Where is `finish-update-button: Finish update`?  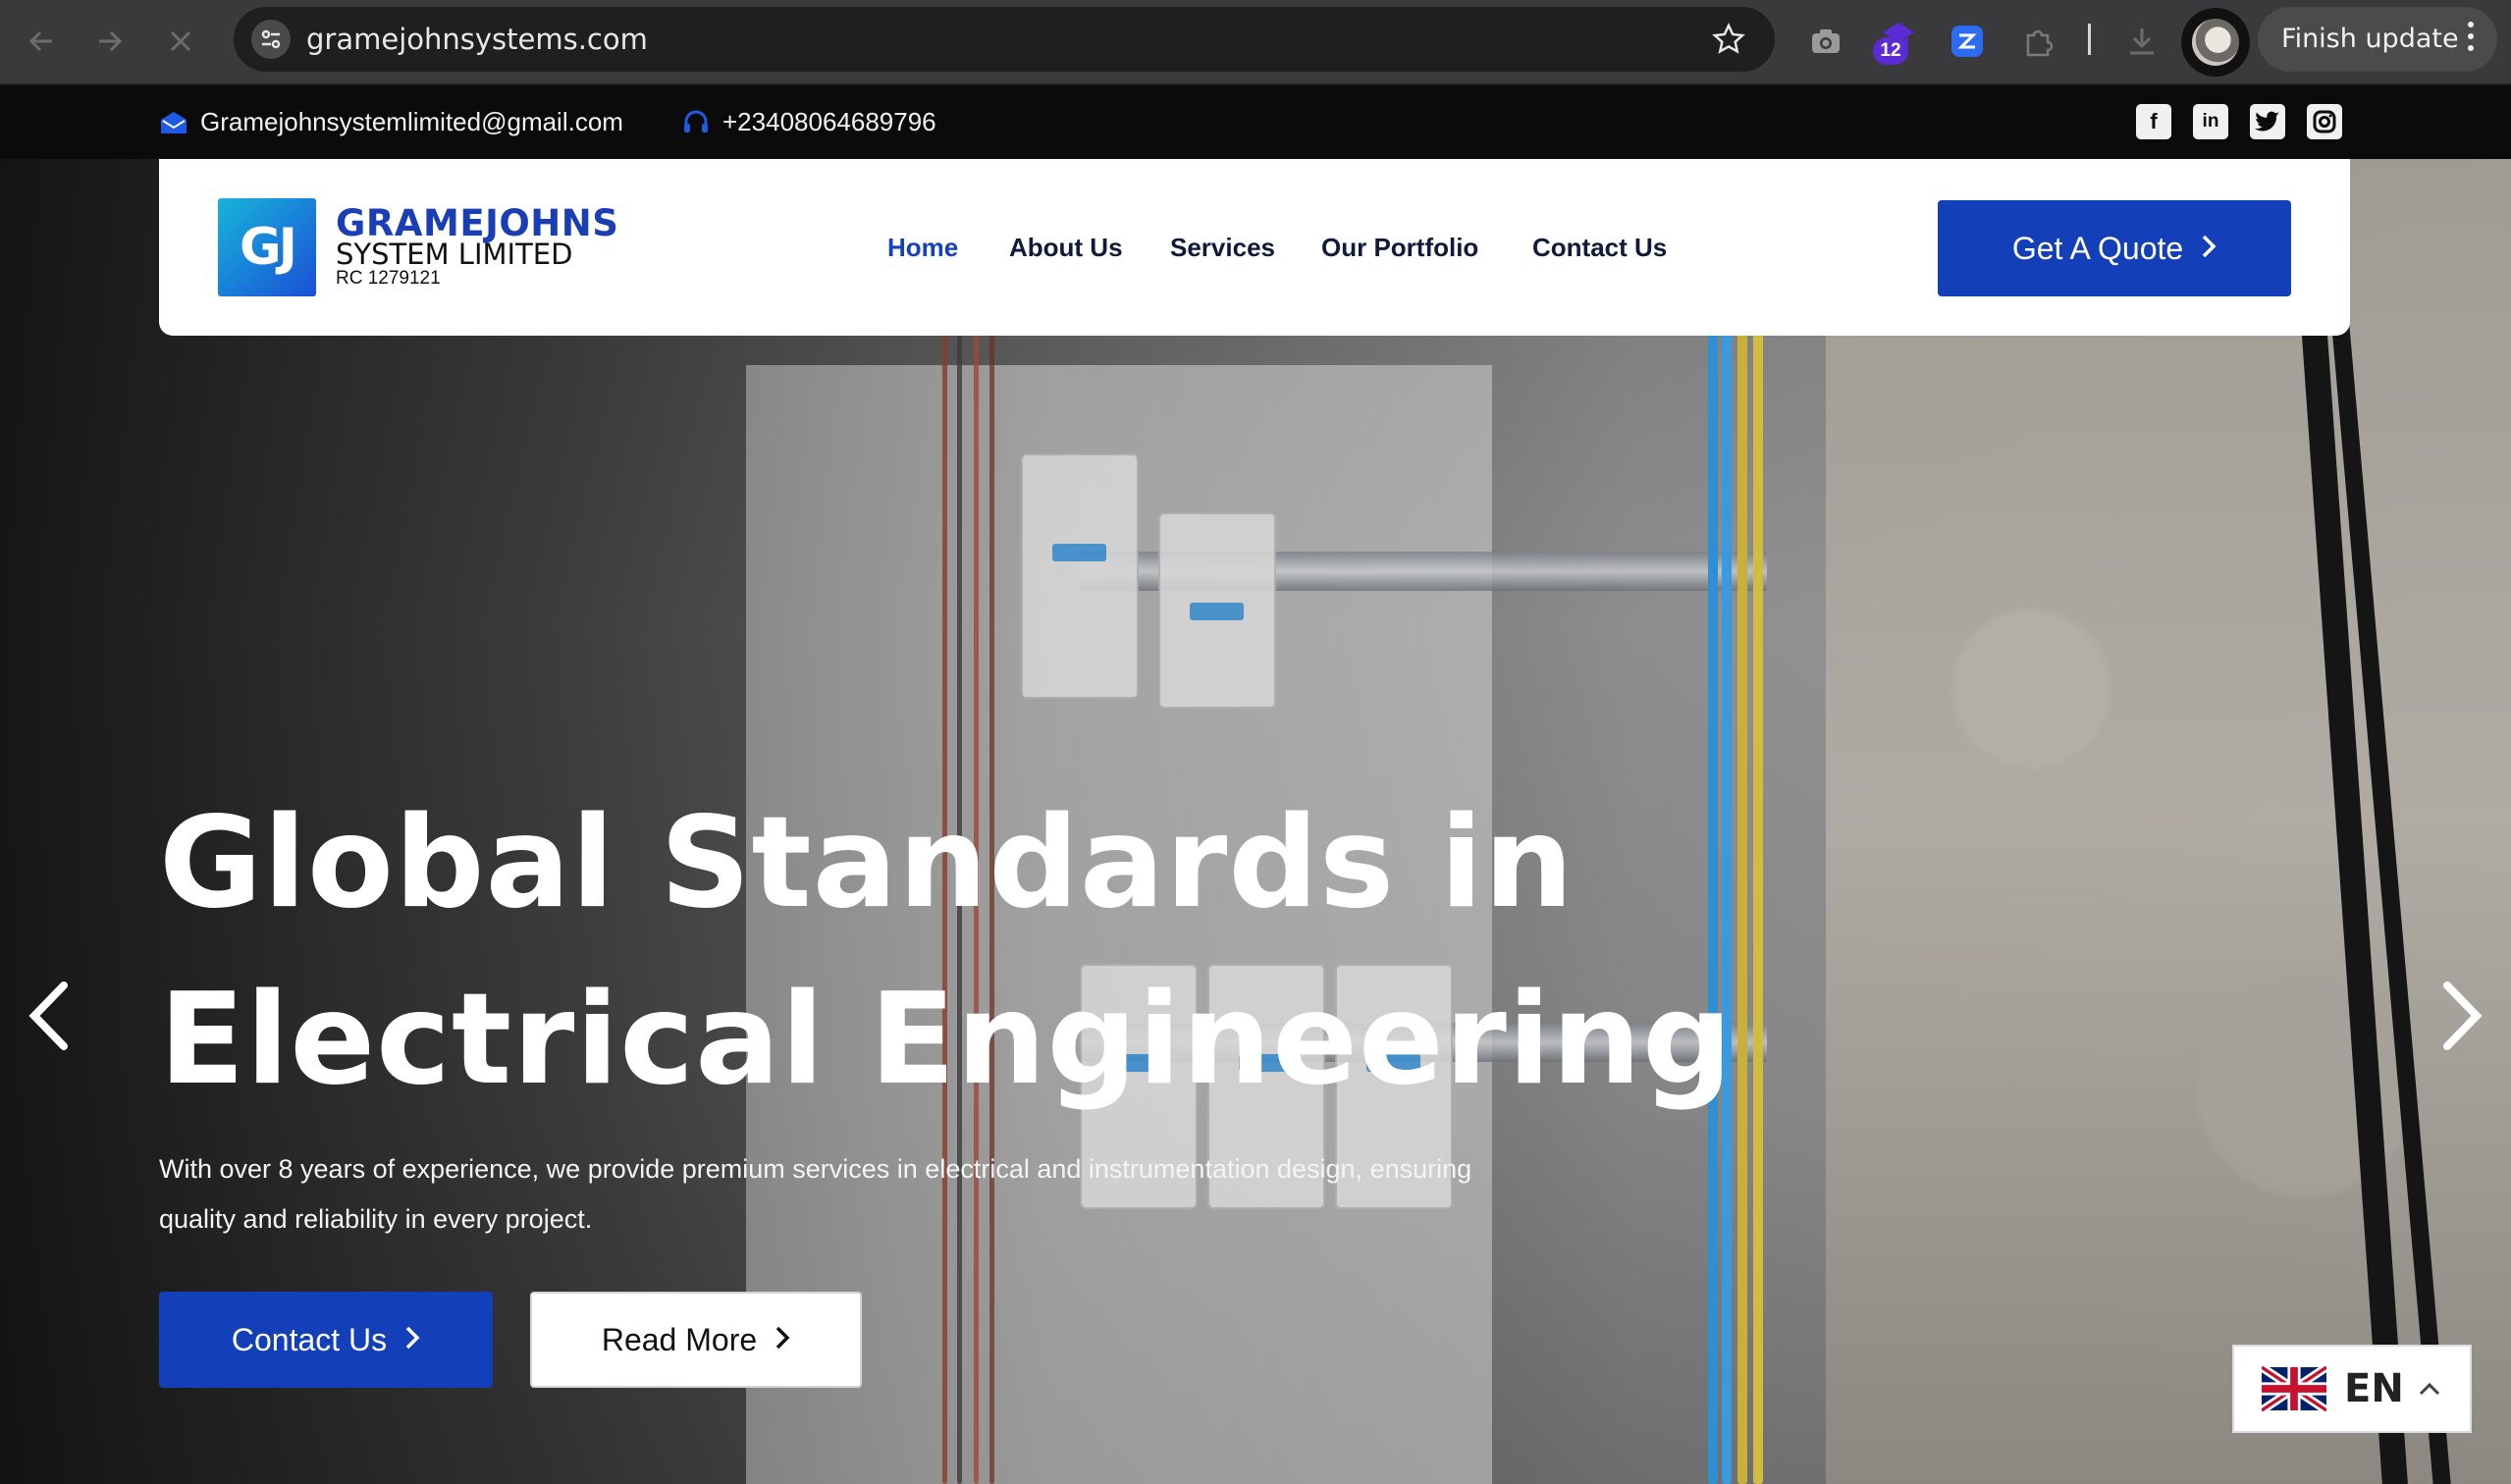
finish-update-button: Finish update is located at coordinates (2377, 39).